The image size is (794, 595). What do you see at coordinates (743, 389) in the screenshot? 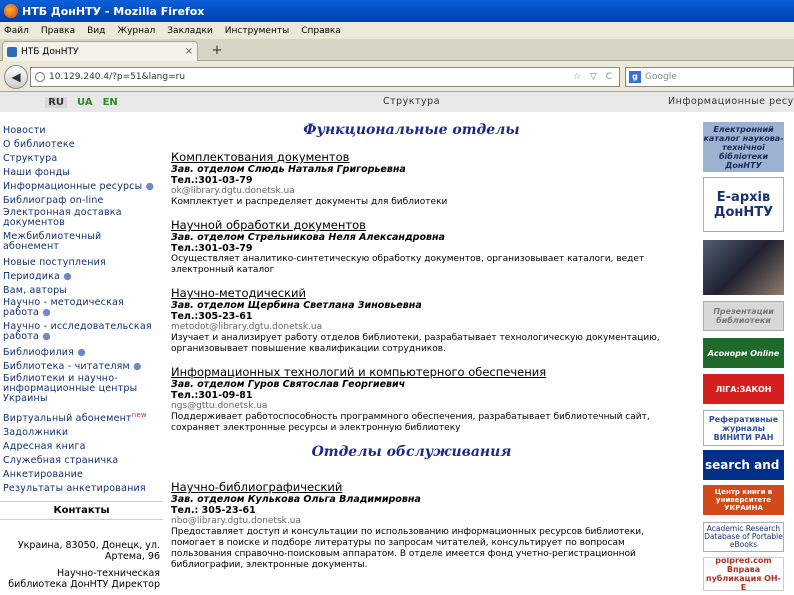
I see `banner-liga-zakon: ЛІГА:ЗАКОН` at bounding box center [743, 389].